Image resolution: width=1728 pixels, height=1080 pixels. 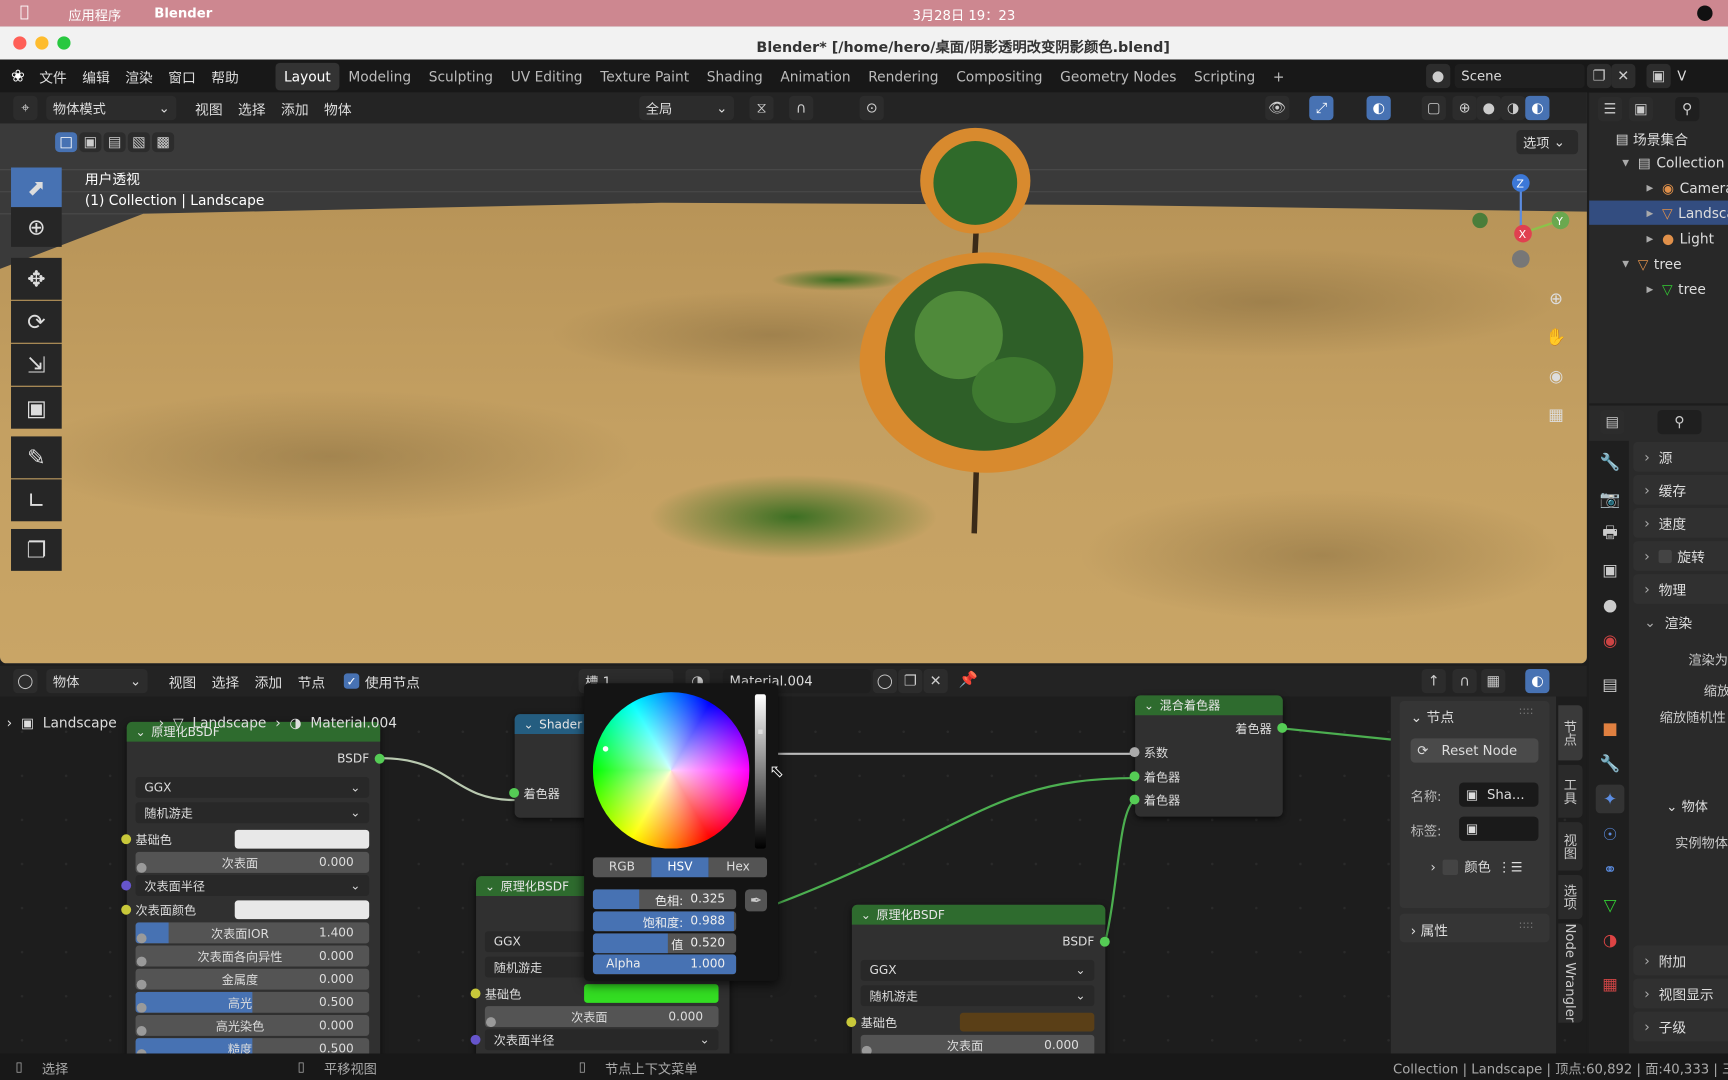 I want to click on xray-icon: ▢, so click(x=1433, y=108).